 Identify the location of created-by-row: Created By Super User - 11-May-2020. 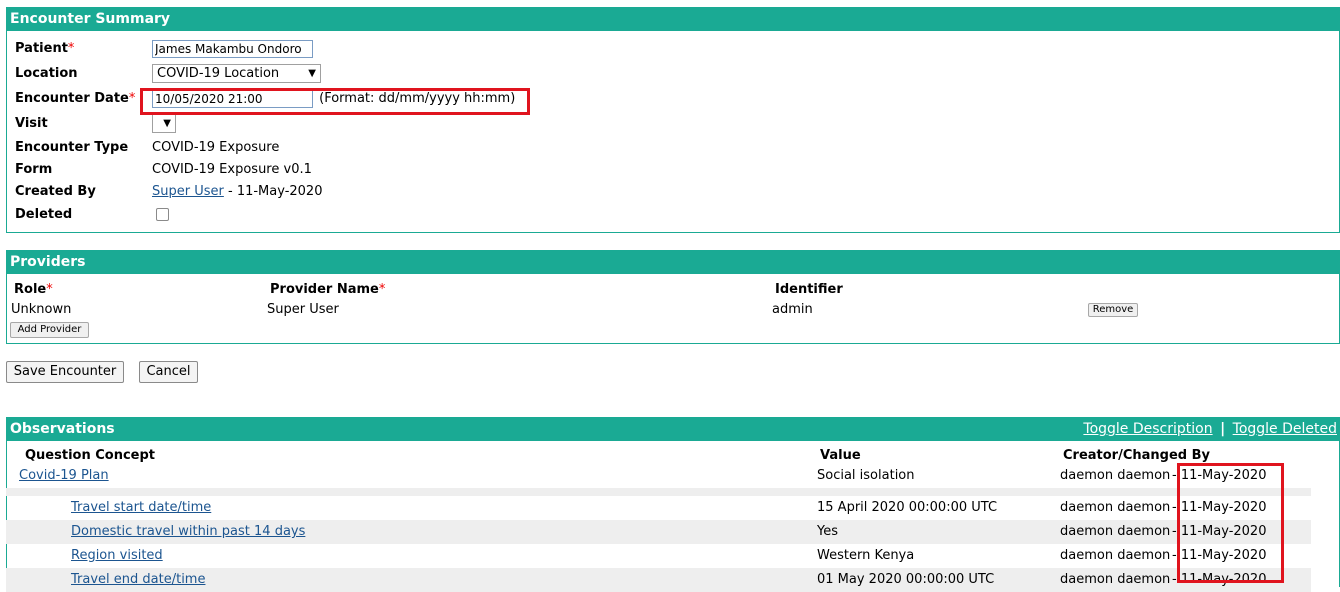
(168, 192).